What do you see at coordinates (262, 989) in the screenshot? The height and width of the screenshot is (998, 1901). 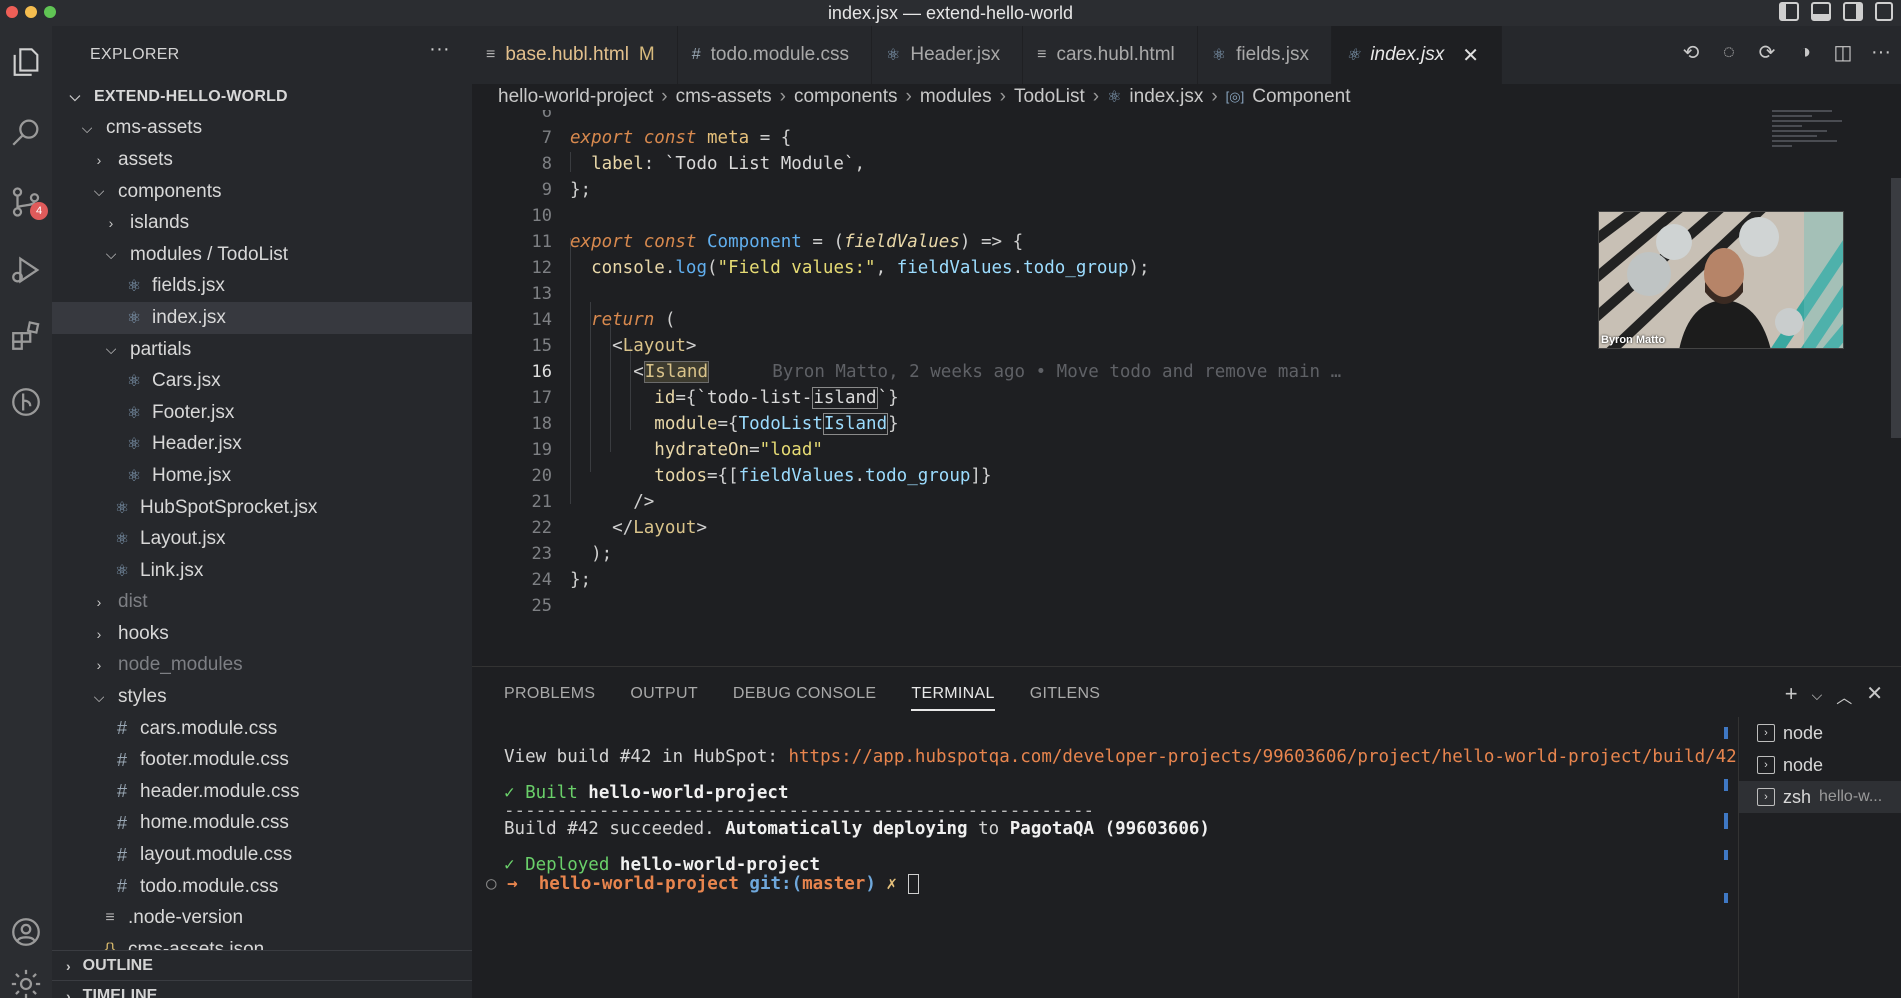 I see `timeline-section: › TIMELINE` at bounding box center [262, 989].